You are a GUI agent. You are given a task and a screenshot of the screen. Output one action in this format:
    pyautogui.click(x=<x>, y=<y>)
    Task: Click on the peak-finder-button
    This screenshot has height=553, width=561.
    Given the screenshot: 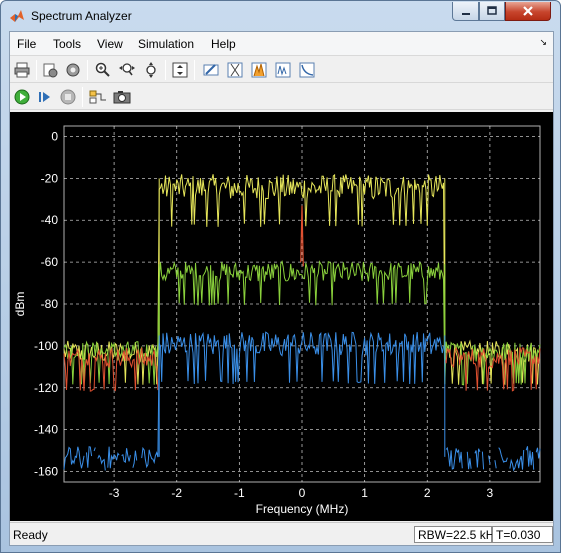 What is the action you would take?
    pyautogui.click(x=259, y=70)
    